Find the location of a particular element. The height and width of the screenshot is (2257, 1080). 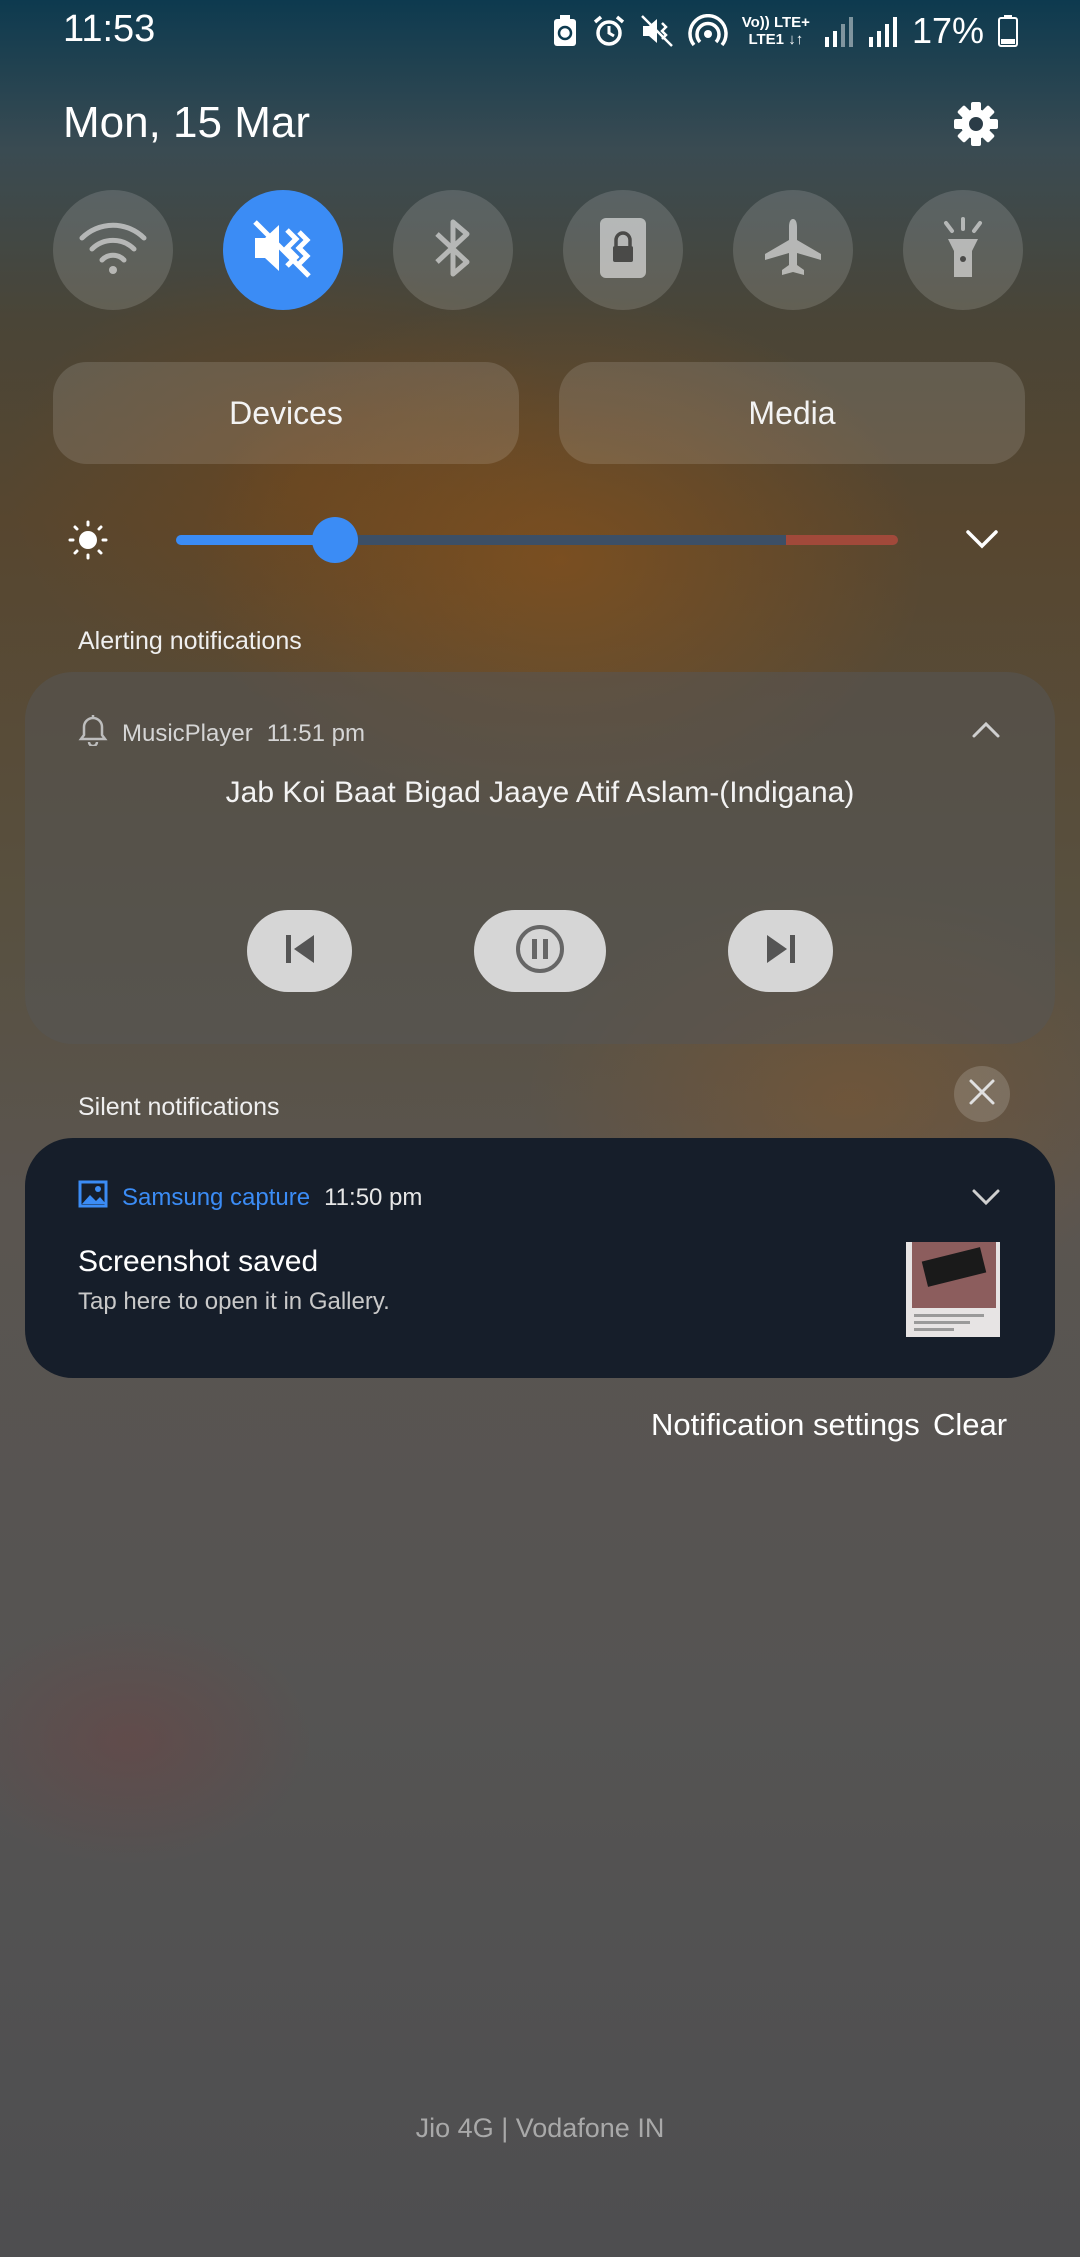

music-app-header: MusicPlayer 11:51 pm is located at coordinates (221, 733).